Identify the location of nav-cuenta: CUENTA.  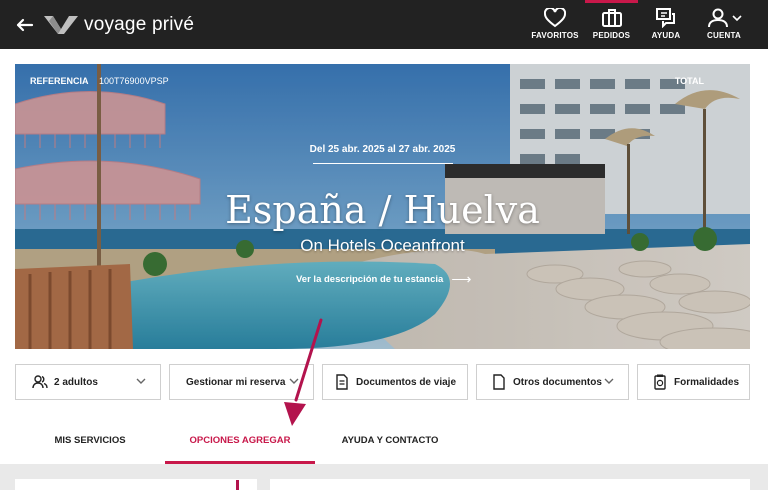
(724, 24).